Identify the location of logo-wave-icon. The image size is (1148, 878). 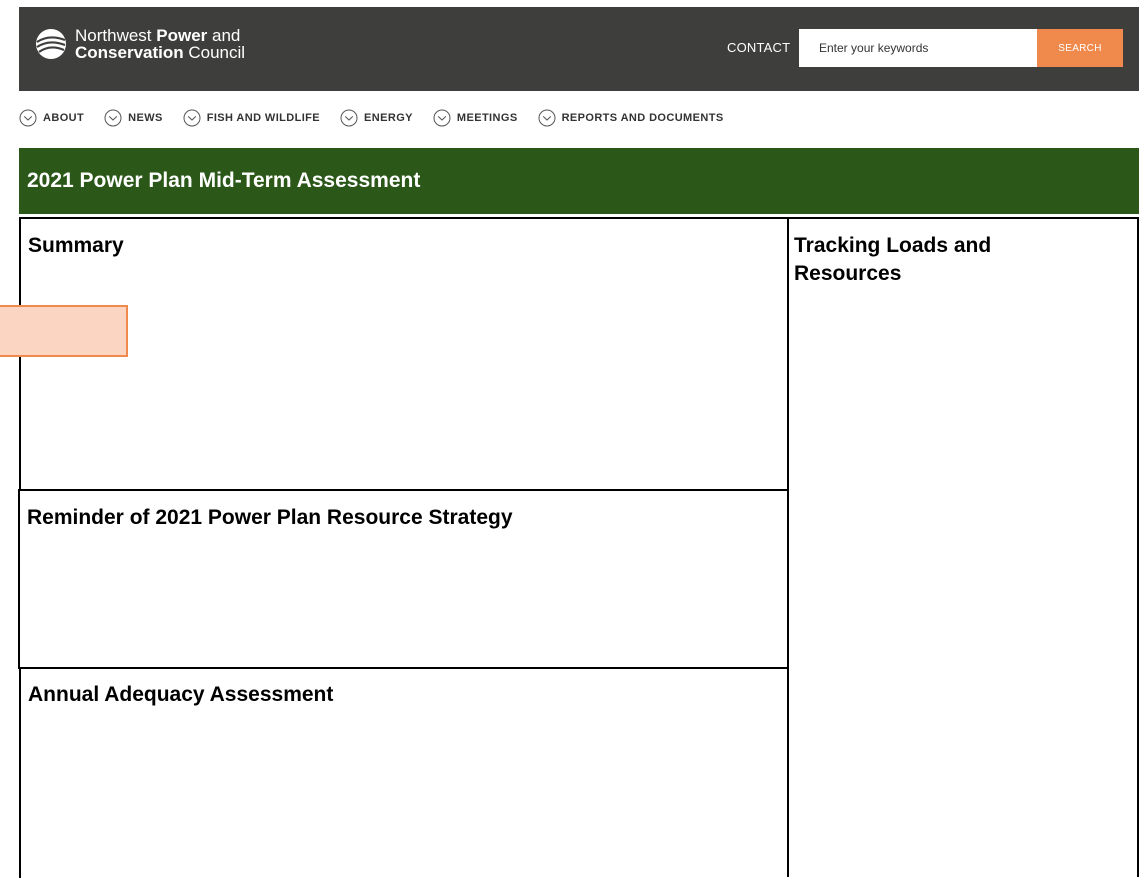
(51, 44).